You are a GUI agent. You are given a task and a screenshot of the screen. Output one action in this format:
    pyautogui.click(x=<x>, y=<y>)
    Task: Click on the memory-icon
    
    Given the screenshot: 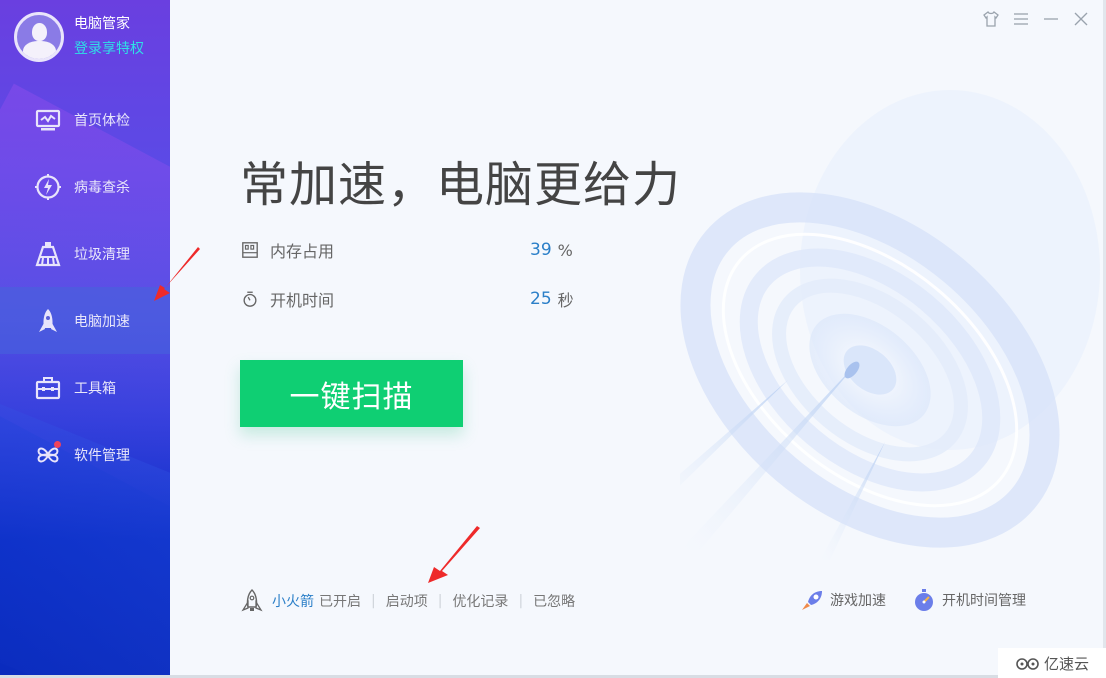 What is the action you would take?
    pyautogui.click(x=250, y=250)
    